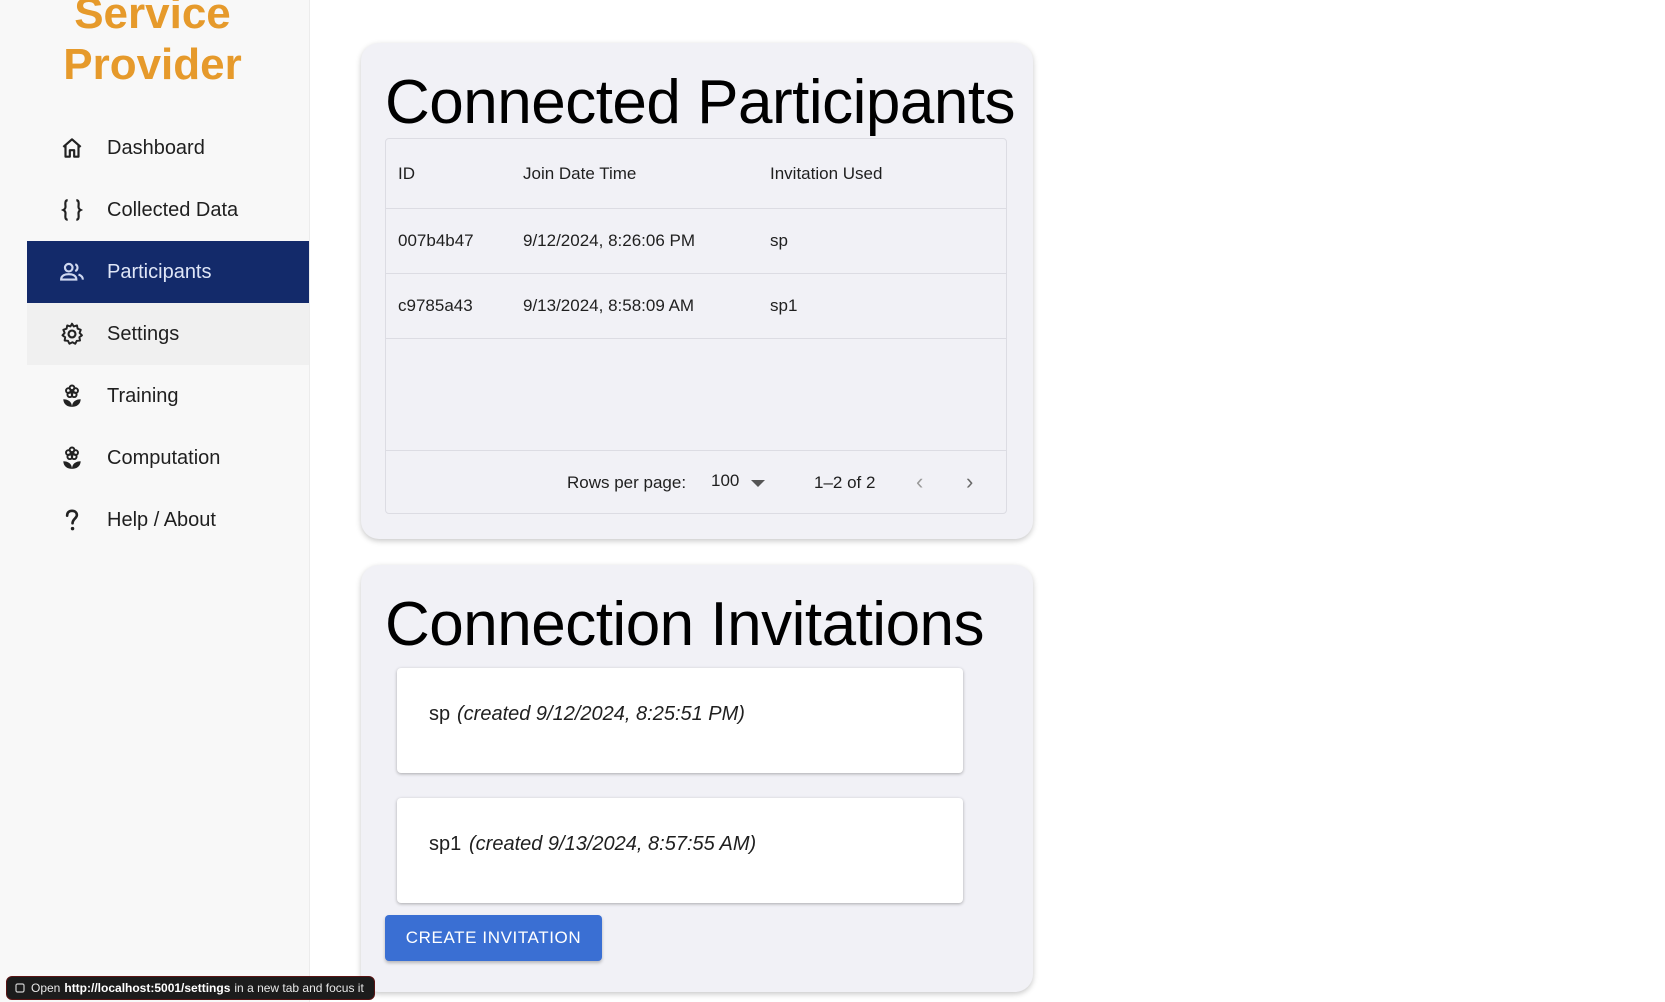  Describe the element at coordinates (493, 938) in the screenshot. I see `create-invitation-button: CREATE INVITATION` at that location.